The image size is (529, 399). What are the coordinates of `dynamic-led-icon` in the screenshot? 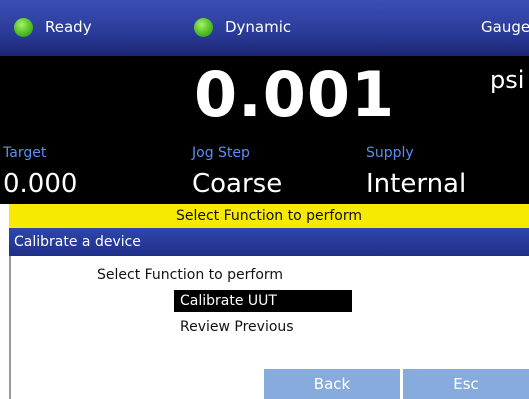 It's located at (203, 27).